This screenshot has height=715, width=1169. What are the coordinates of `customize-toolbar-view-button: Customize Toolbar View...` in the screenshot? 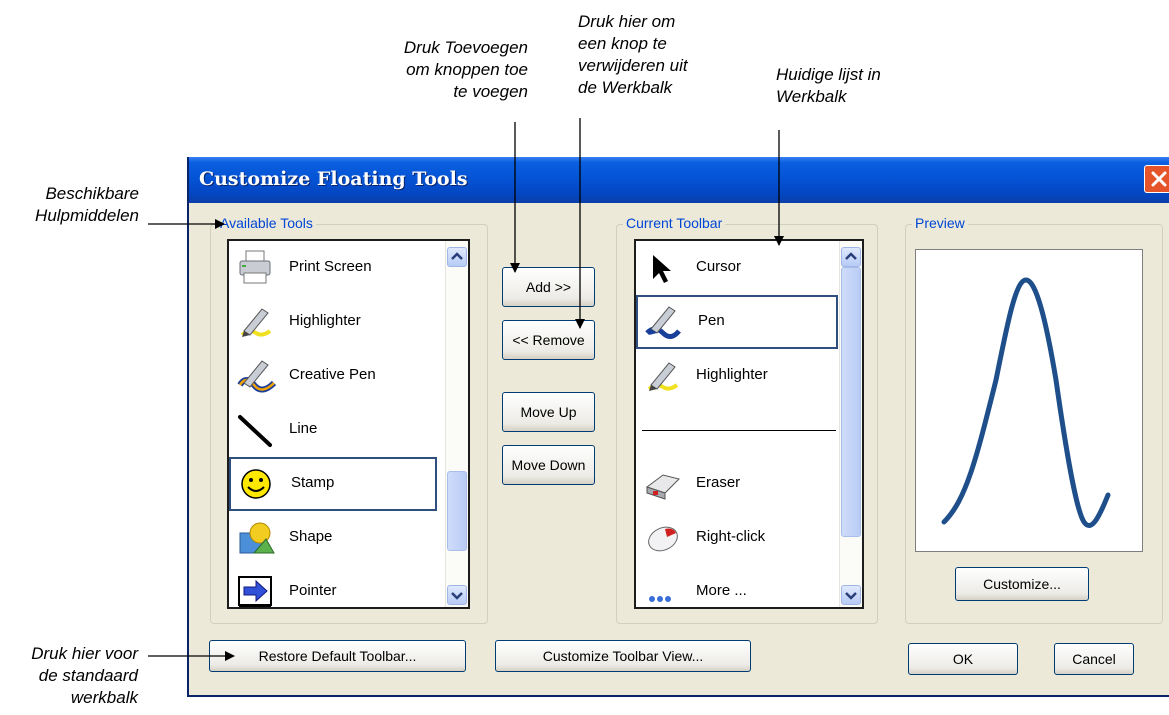 It's located at (623, 656).